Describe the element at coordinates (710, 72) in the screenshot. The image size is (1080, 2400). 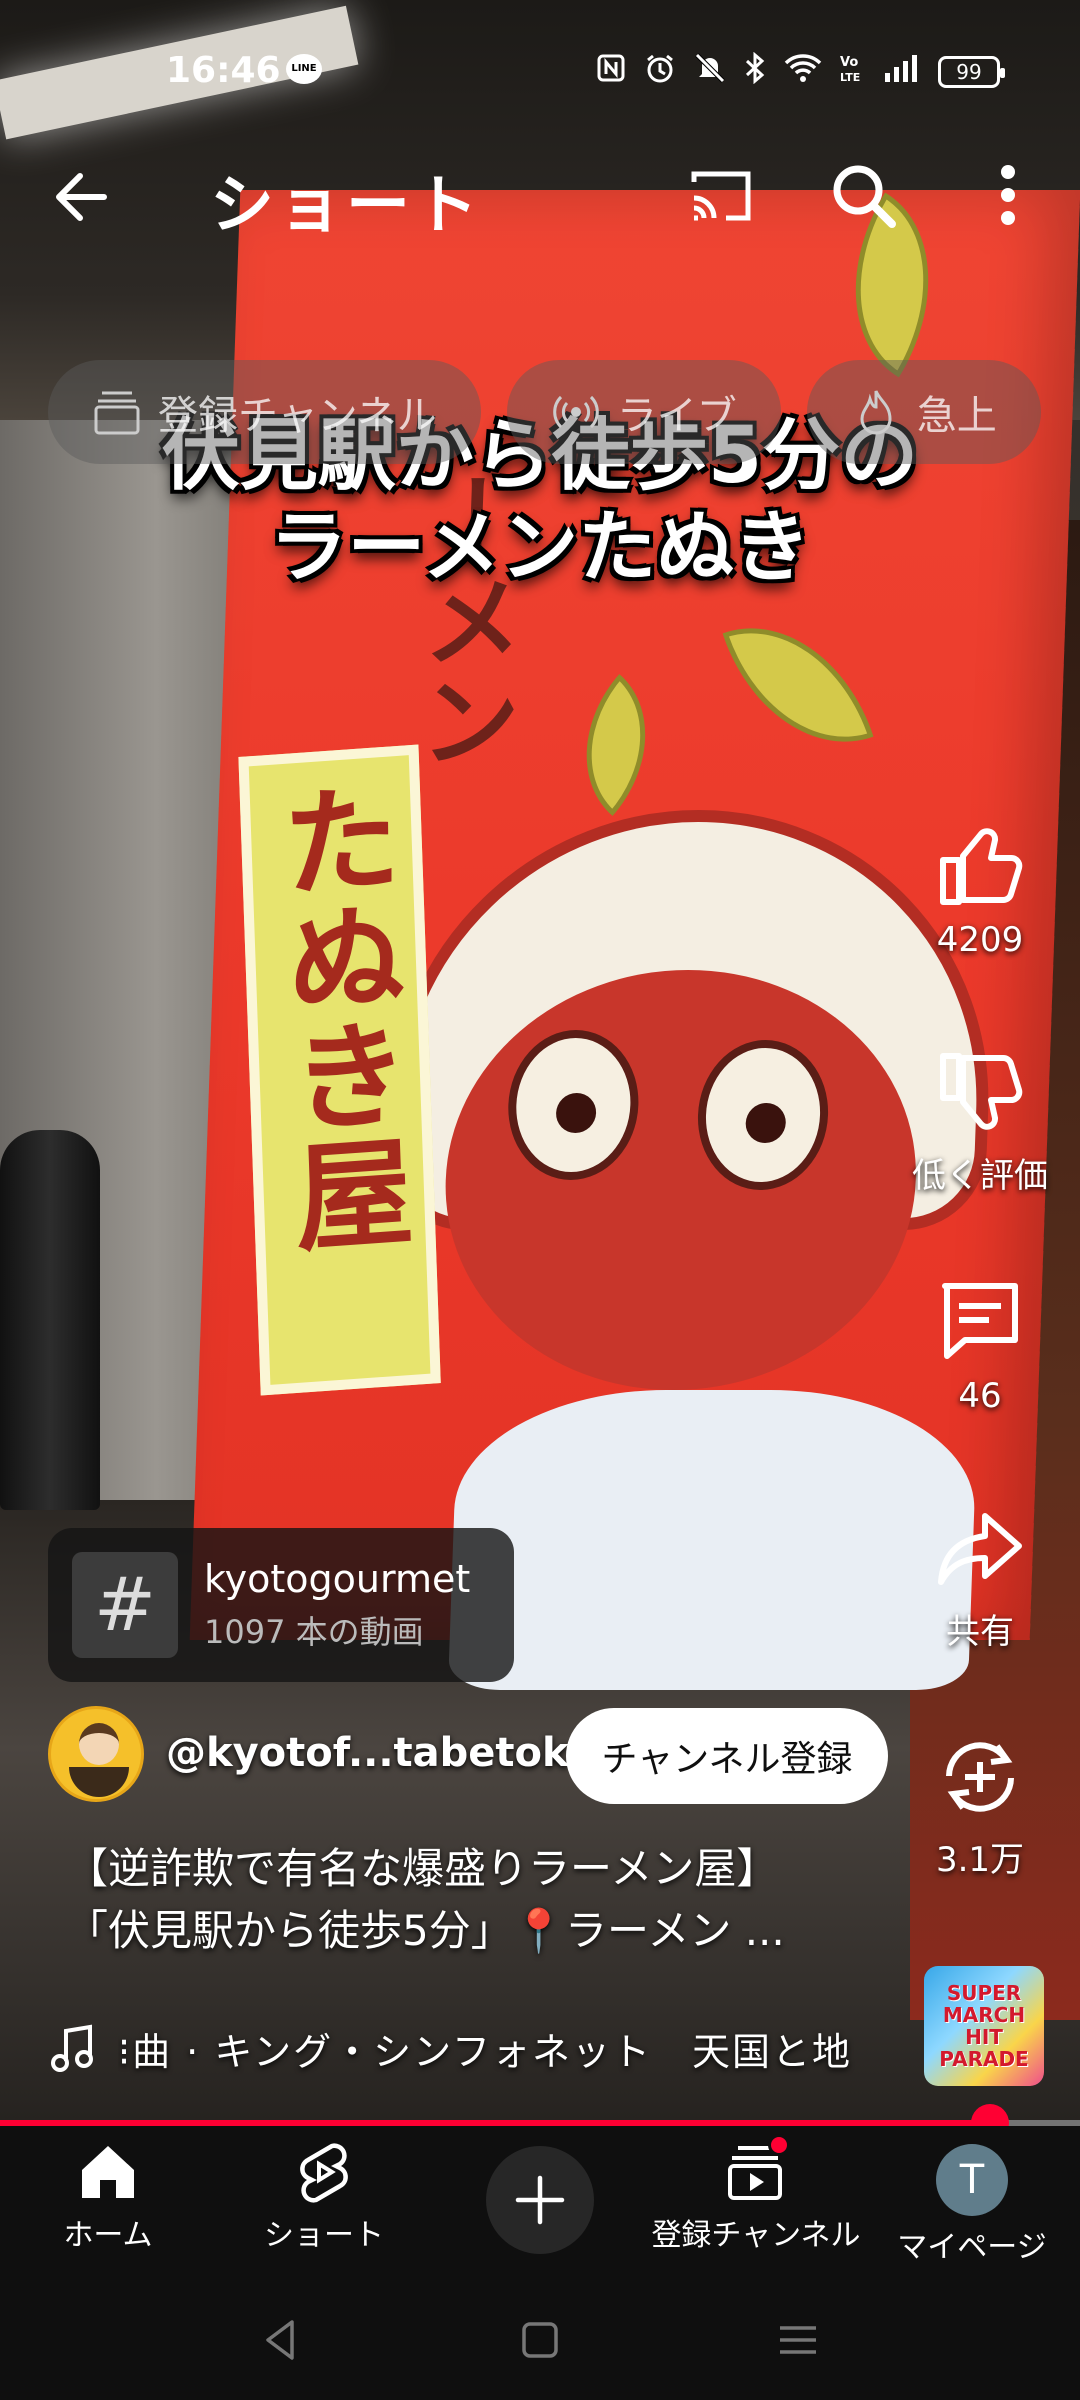
I see `mute-icon` at that location.